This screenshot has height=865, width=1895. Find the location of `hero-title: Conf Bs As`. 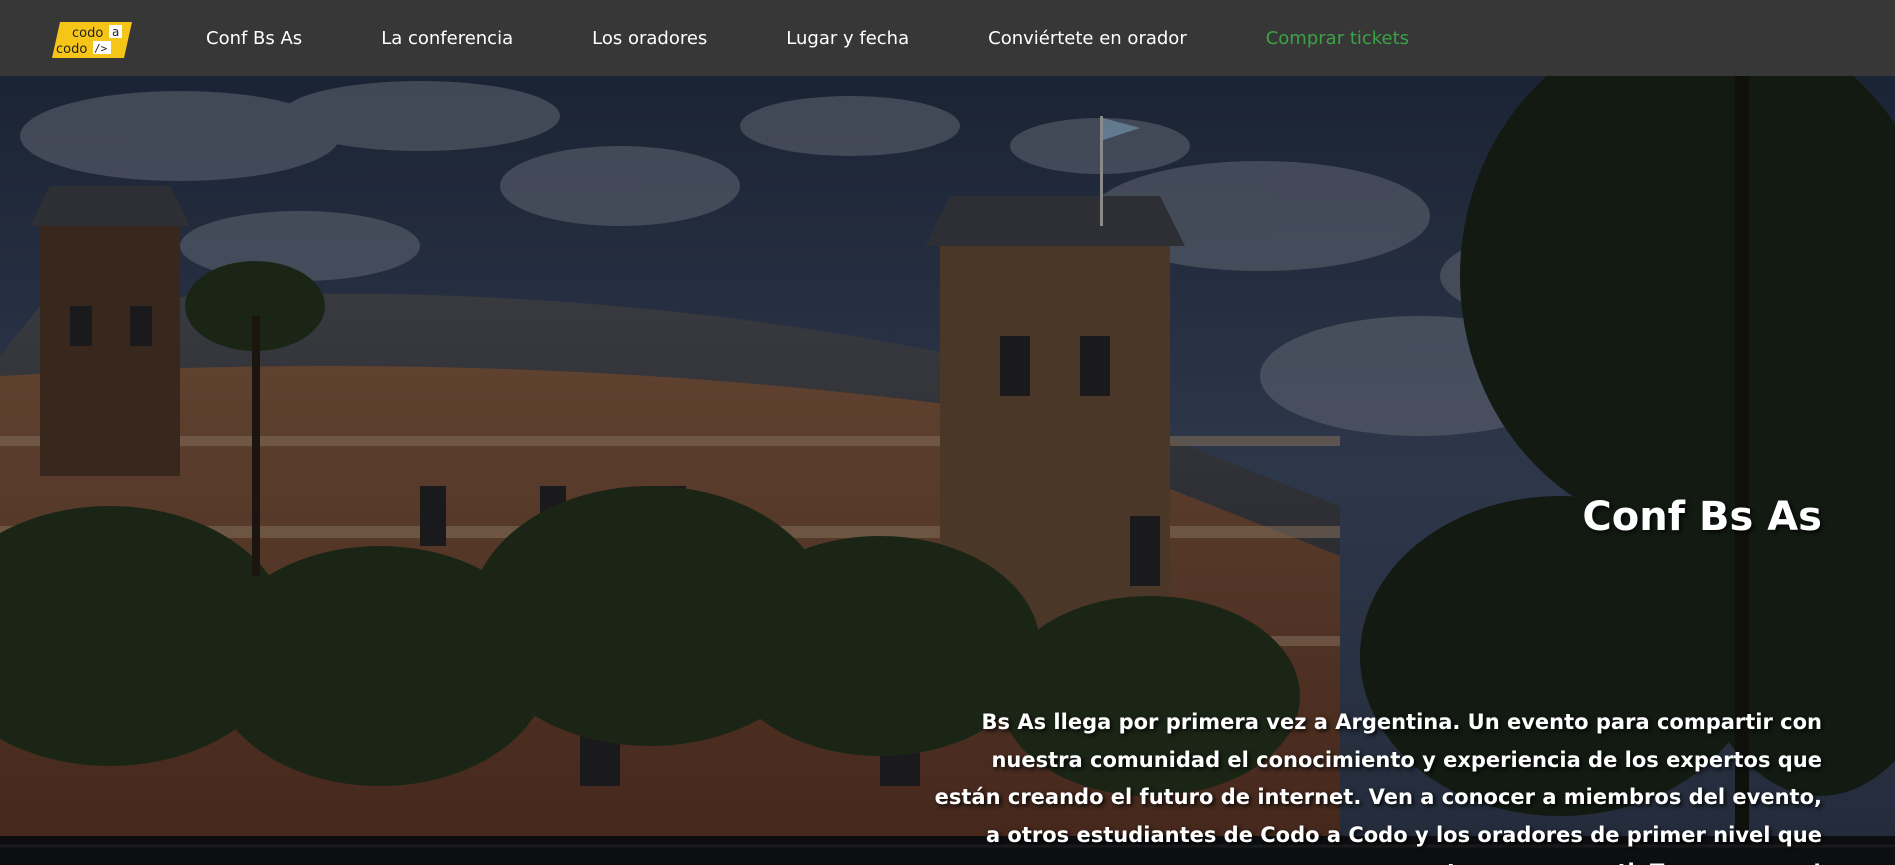

hero-title: Conf Bs As is located at coordinates (1702, 517).